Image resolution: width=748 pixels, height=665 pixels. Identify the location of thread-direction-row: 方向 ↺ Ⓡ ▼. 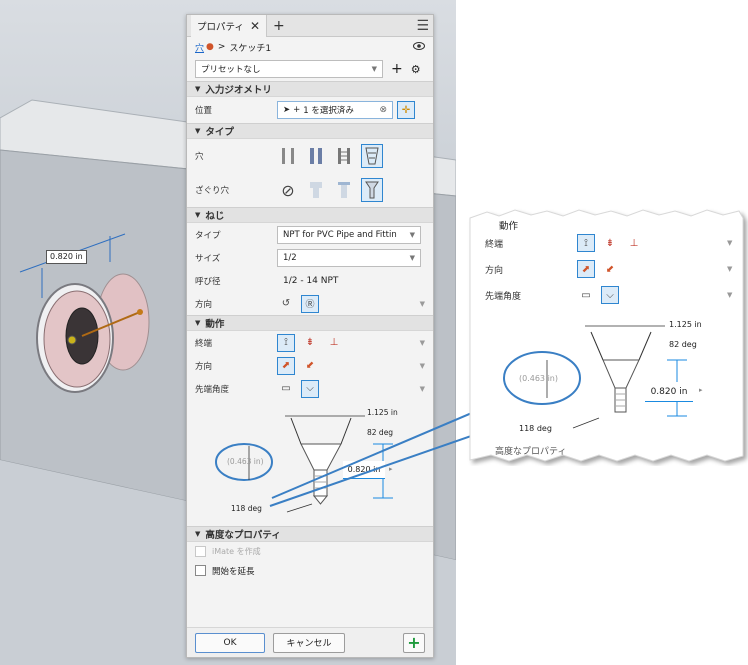
(310, 303).